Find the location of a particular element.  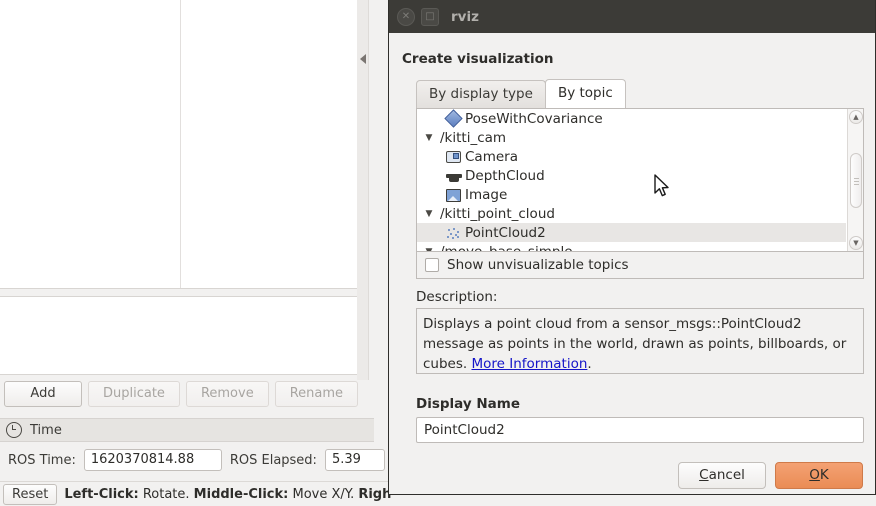

display-action-buttons: Add Duplicate Remove Rename is located at coordinates (180, 396).